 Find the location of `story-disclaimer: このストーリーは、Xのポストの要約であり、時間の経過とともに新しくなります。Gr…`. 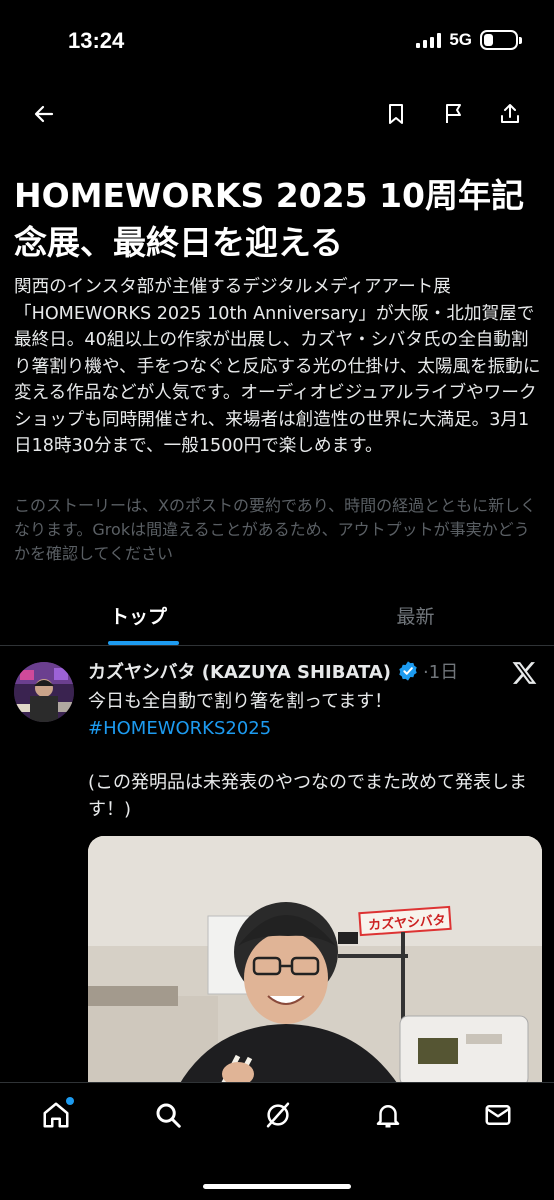

story-disclaimer: このストーリーは、Xのポストの要約であり、時間の経過とともに新しくなります。Gr… is located at coordinates (275, 529).